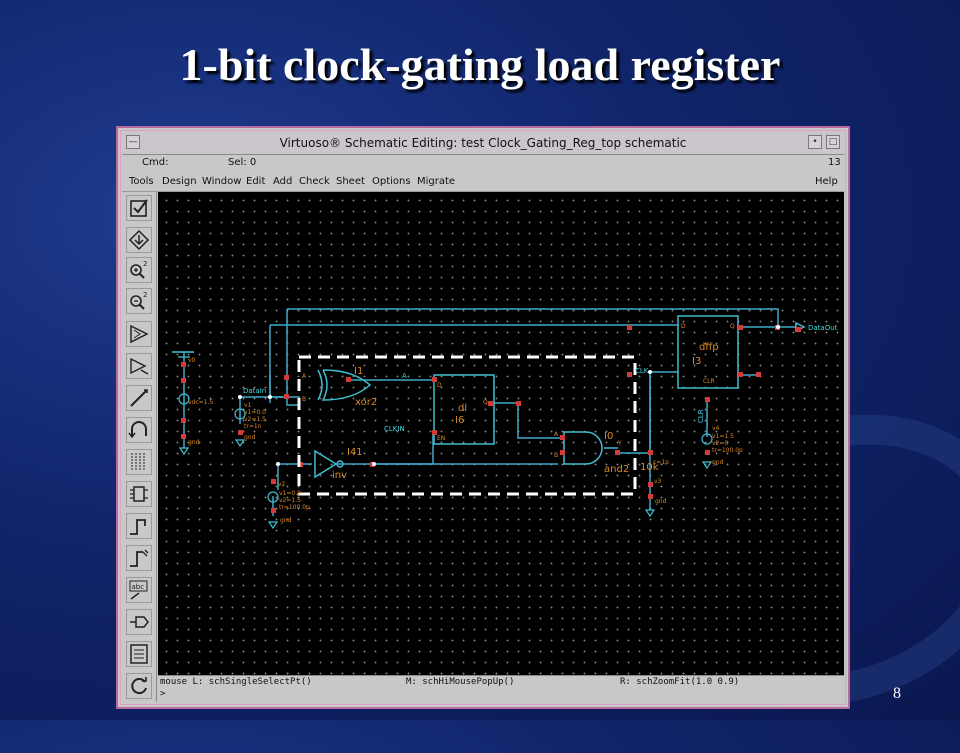  What do you see at coordinates (404, 376) in the screenshot?
I see `net-a: A` at bounding box center [404, 376].